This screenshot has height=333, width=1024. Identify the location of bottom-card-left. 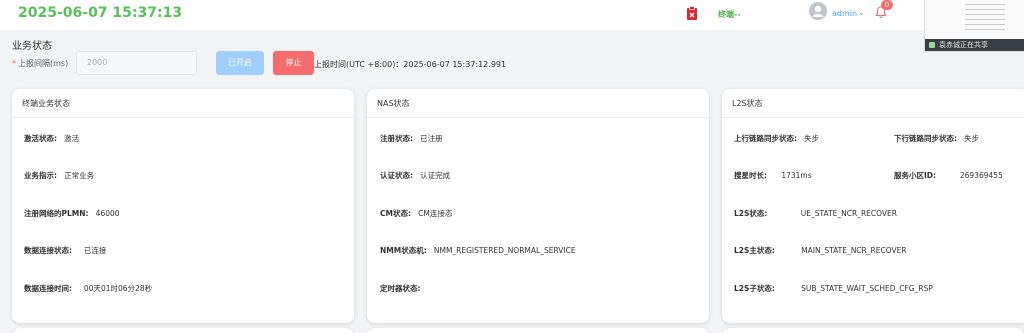
(183, 330).